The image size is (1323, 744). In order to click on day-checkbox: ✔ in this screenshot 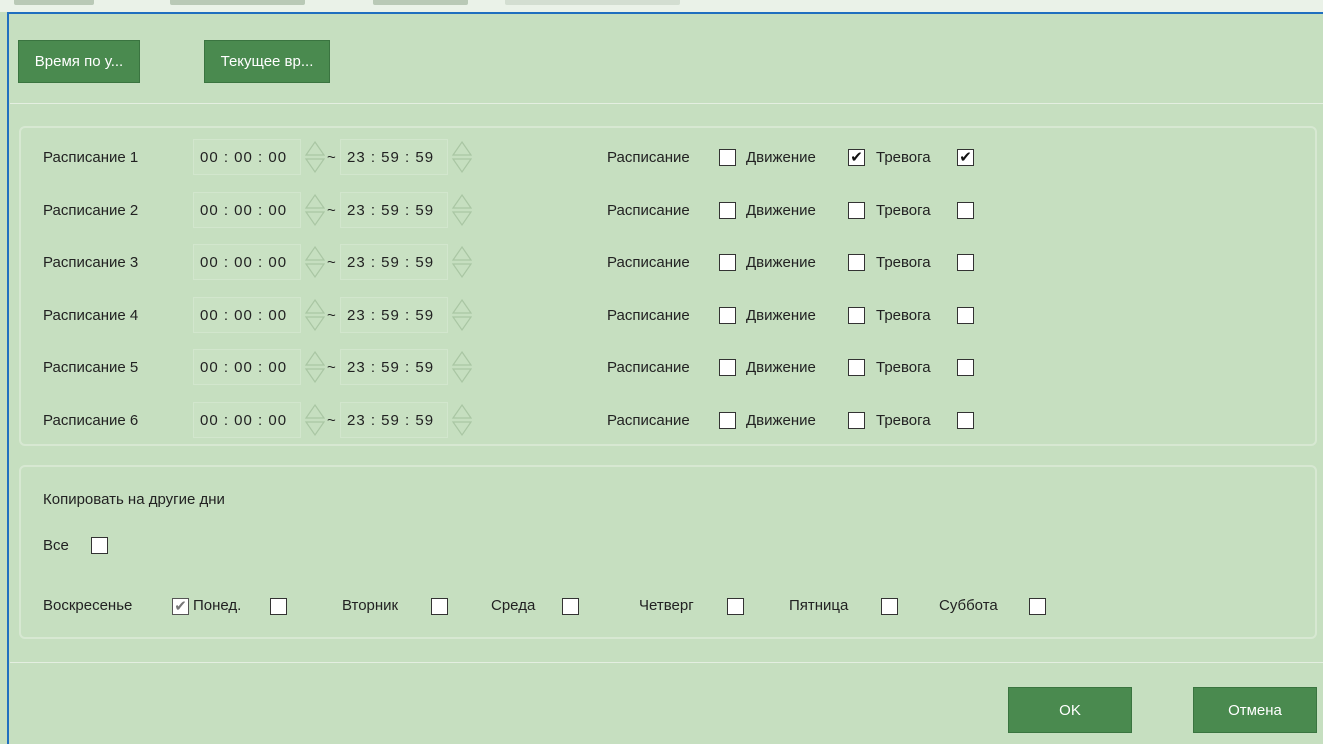, I will do `click(180, 606)`.